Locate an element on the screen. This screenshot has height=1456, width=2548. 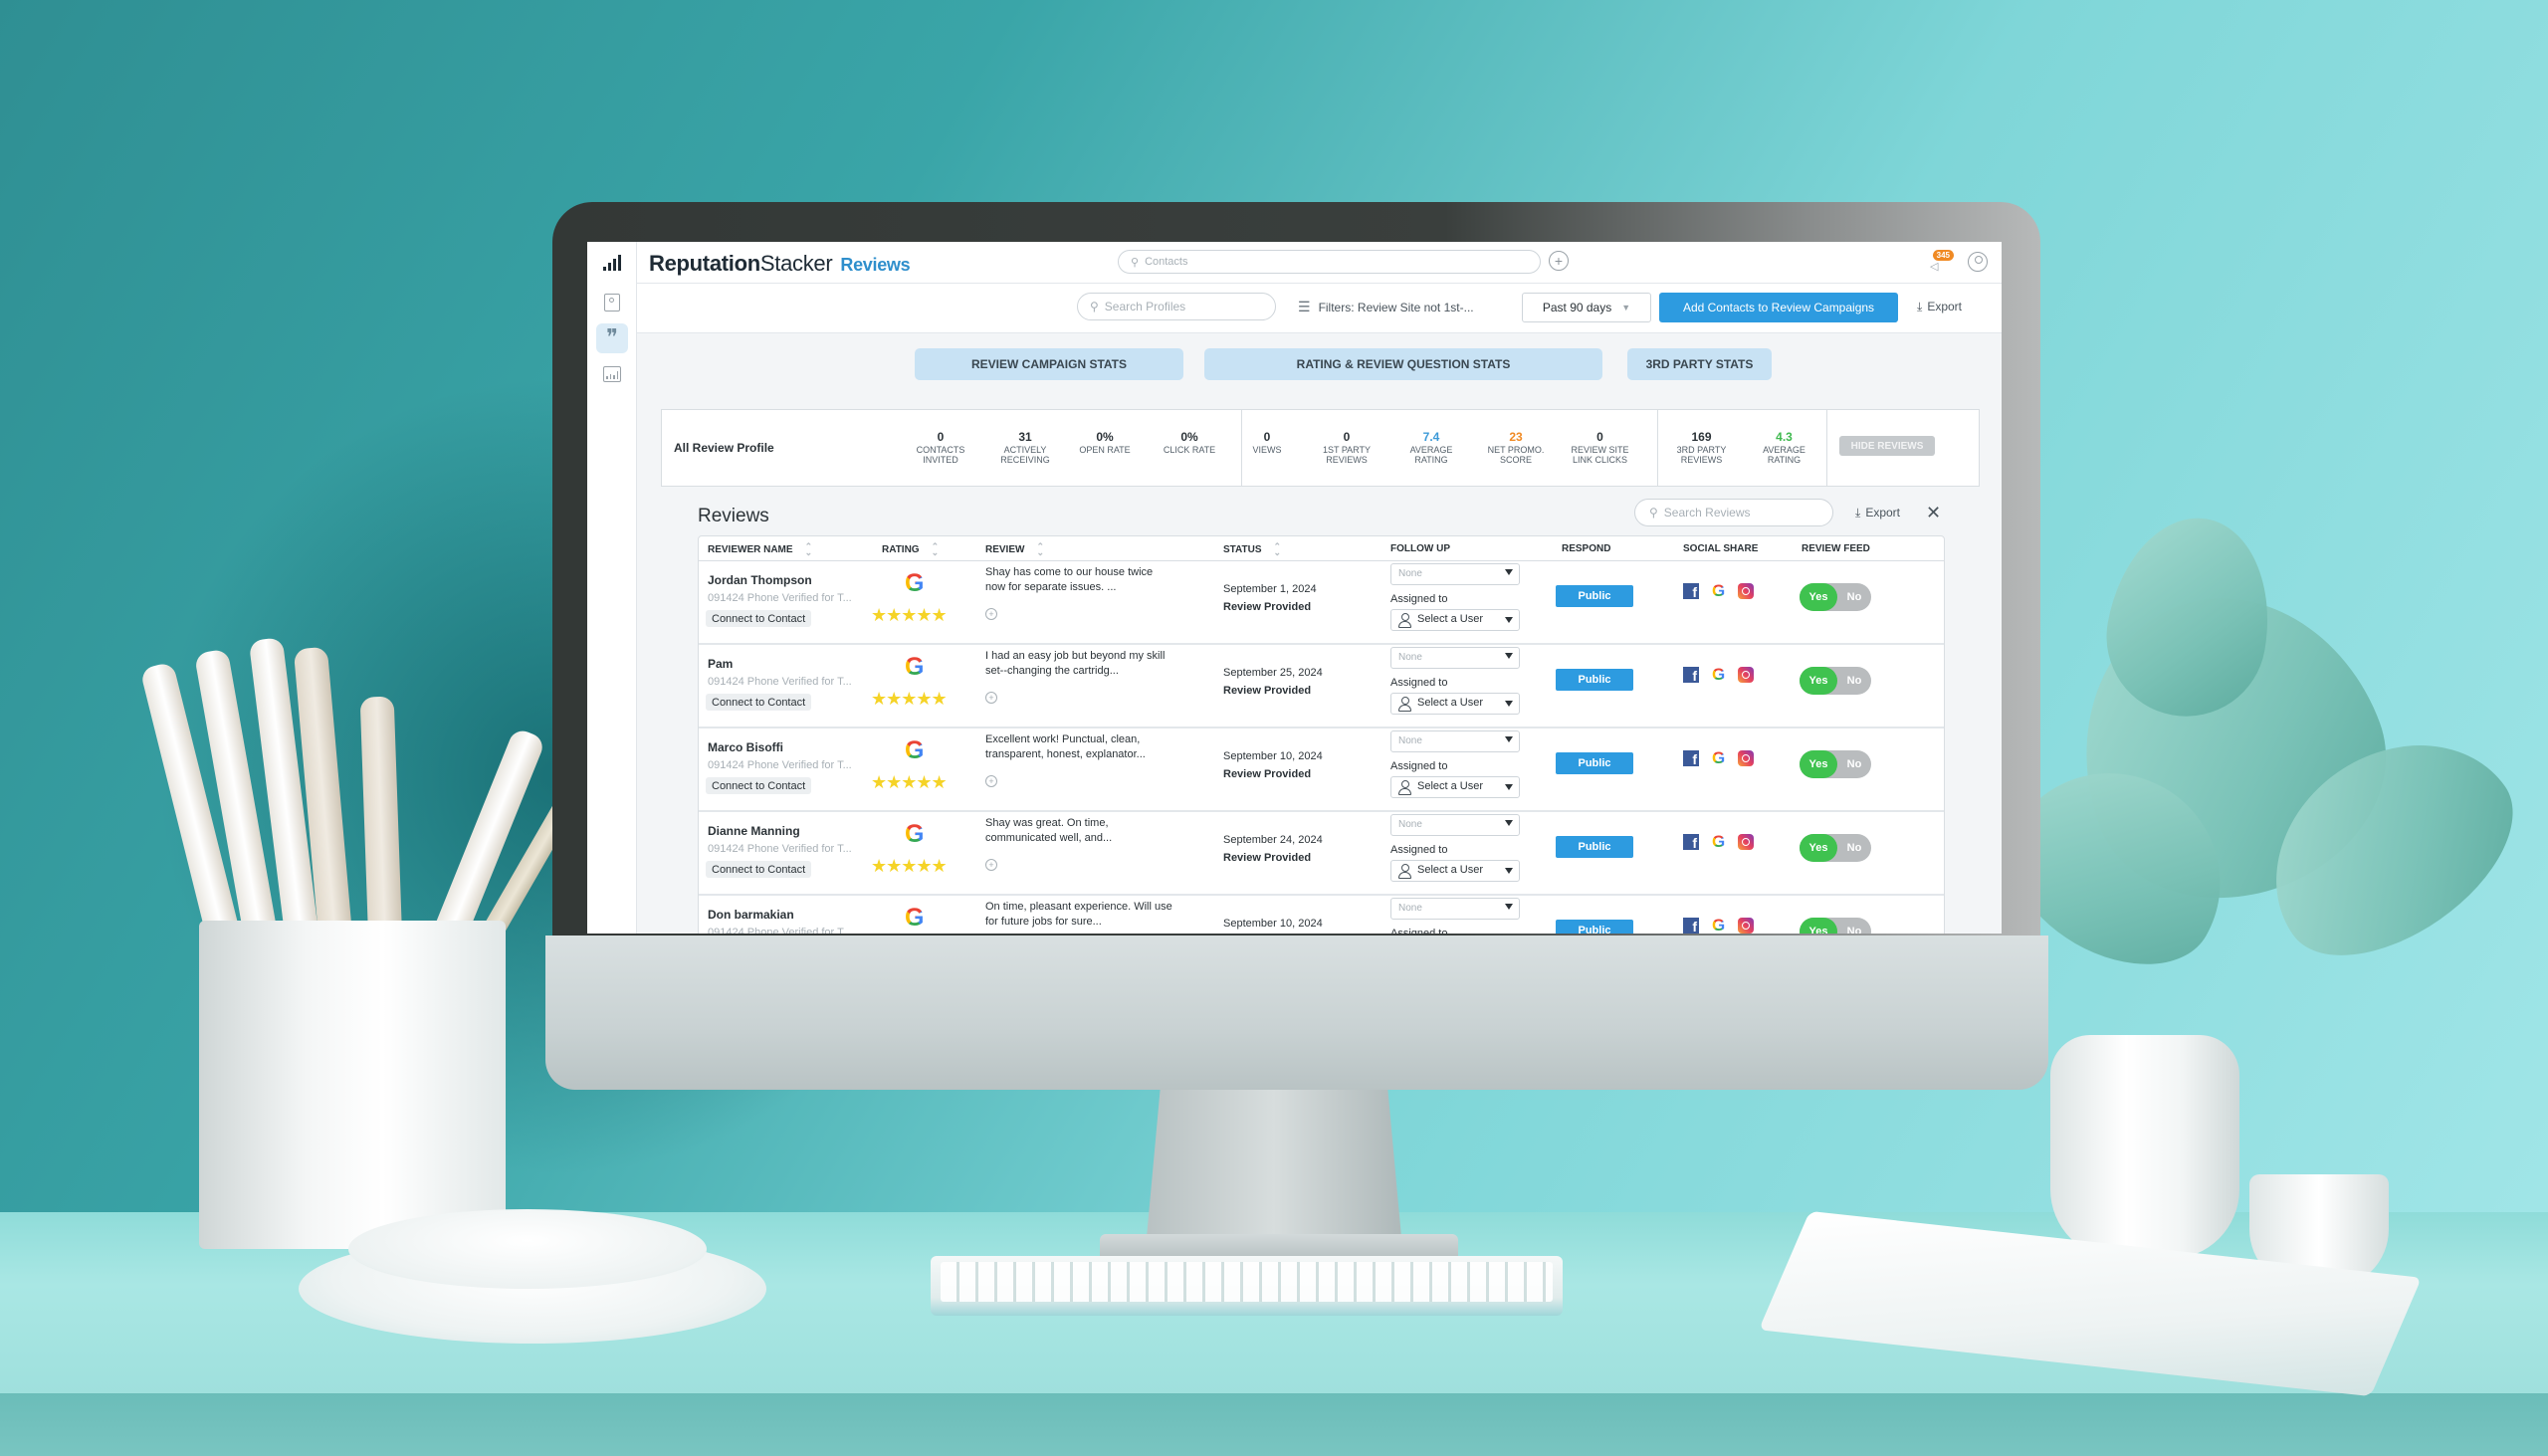
reviewer-name: Dianne Manning is located at coordinates (754, 831).